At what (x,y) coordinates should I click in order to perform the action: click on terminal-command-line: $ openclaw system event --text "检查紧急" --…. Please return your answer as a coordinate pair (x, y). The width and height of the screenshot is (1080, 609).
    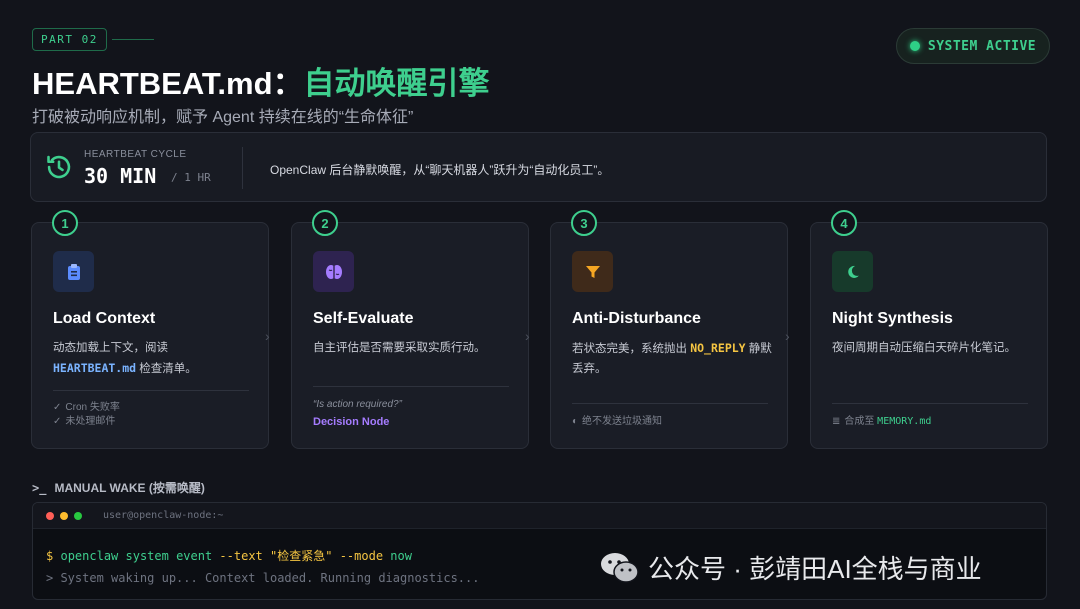
    Looking at the image, I should click on (229, 555).